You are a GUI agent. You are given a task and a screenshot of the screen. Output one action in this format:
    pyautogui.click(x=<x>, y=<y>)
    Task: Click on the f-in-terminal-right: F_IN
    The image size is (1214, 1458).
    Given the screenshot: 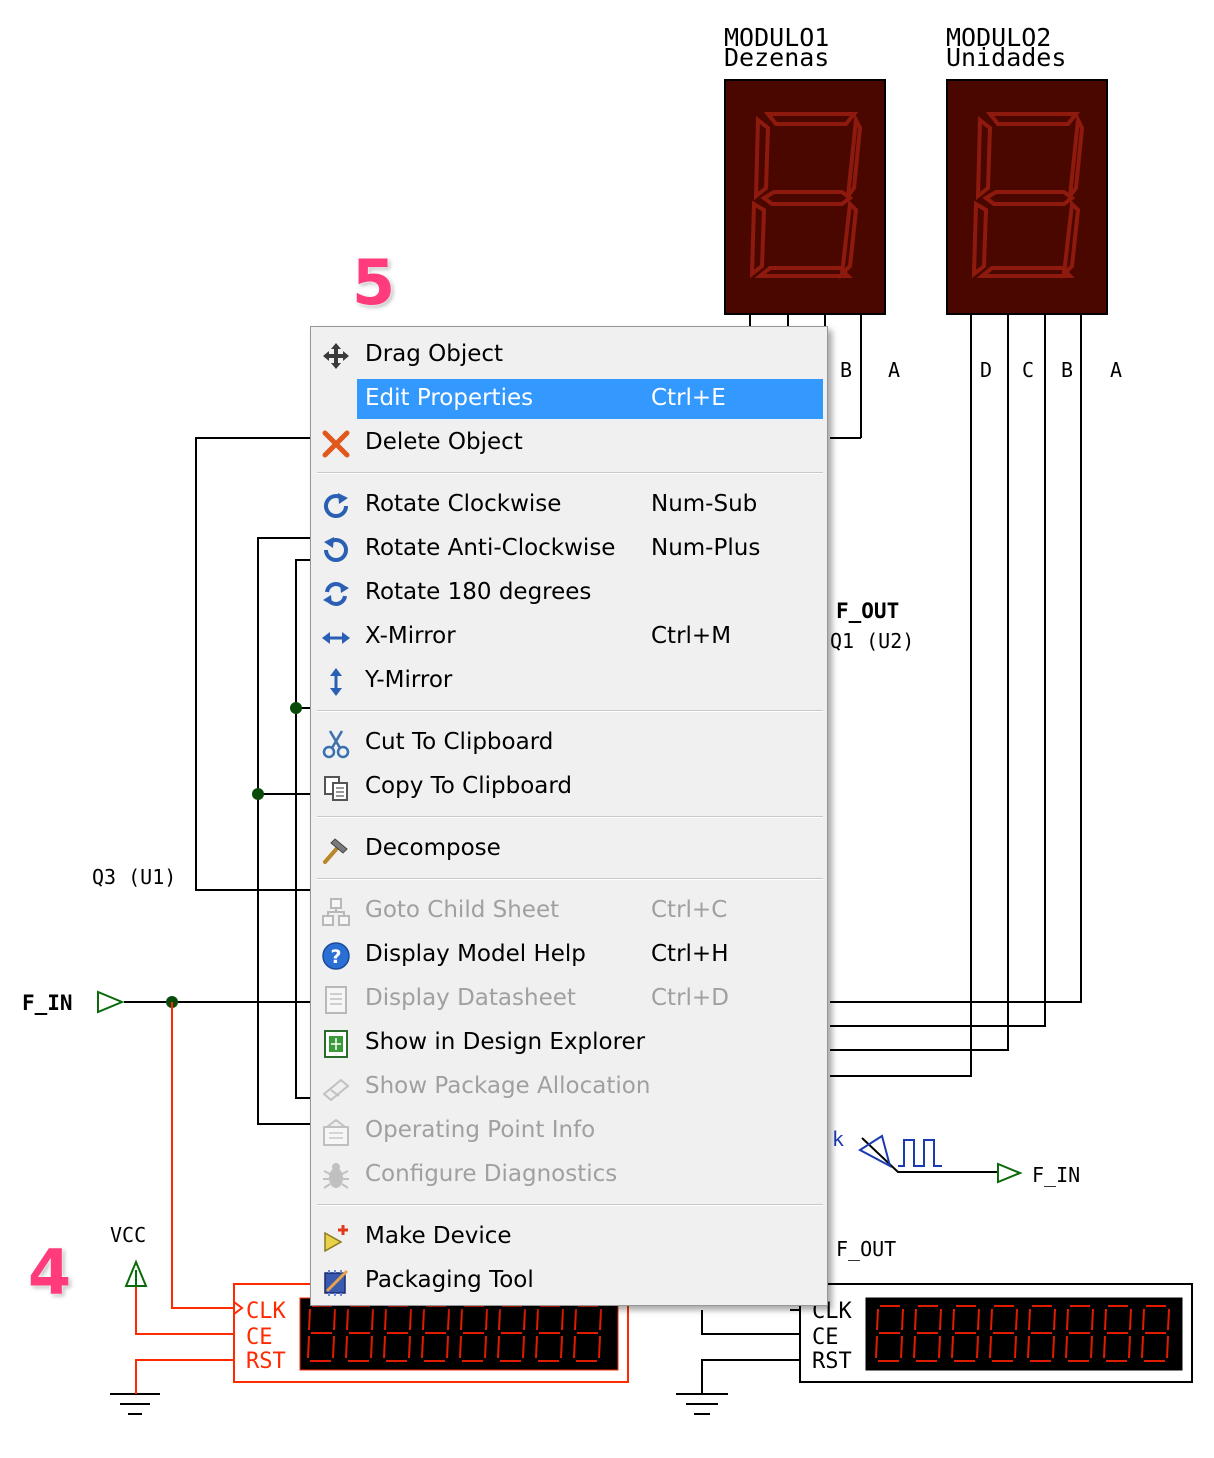 What is the action you would take?
    pyautogui.click(x=1038, y=1174)
    